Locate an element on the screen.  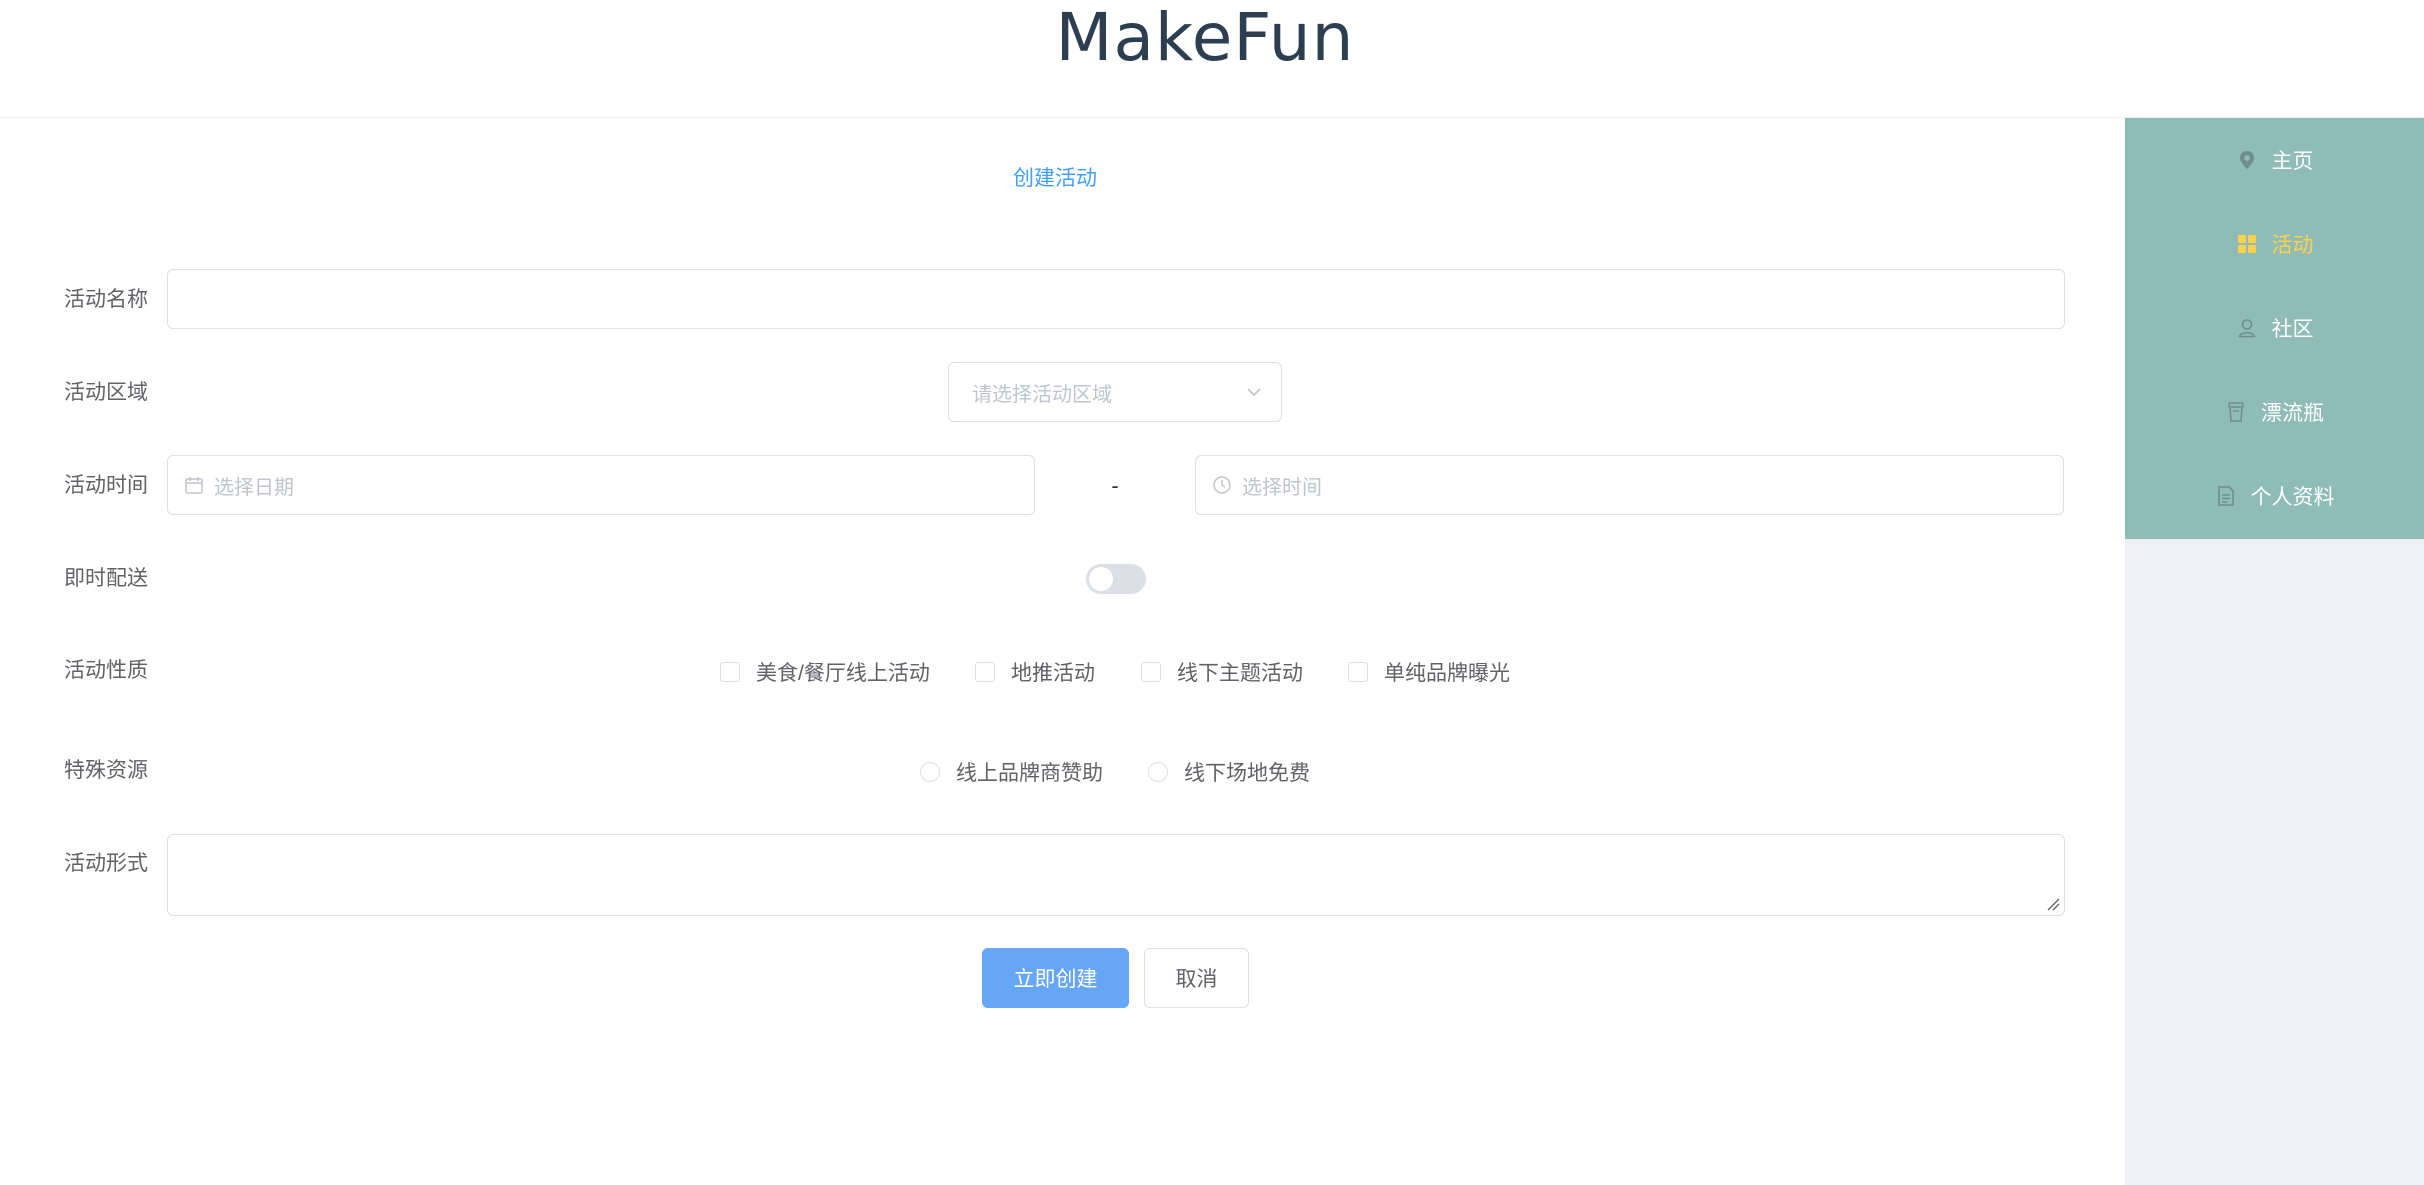
location-icon is located at coordinates (2246, 160).